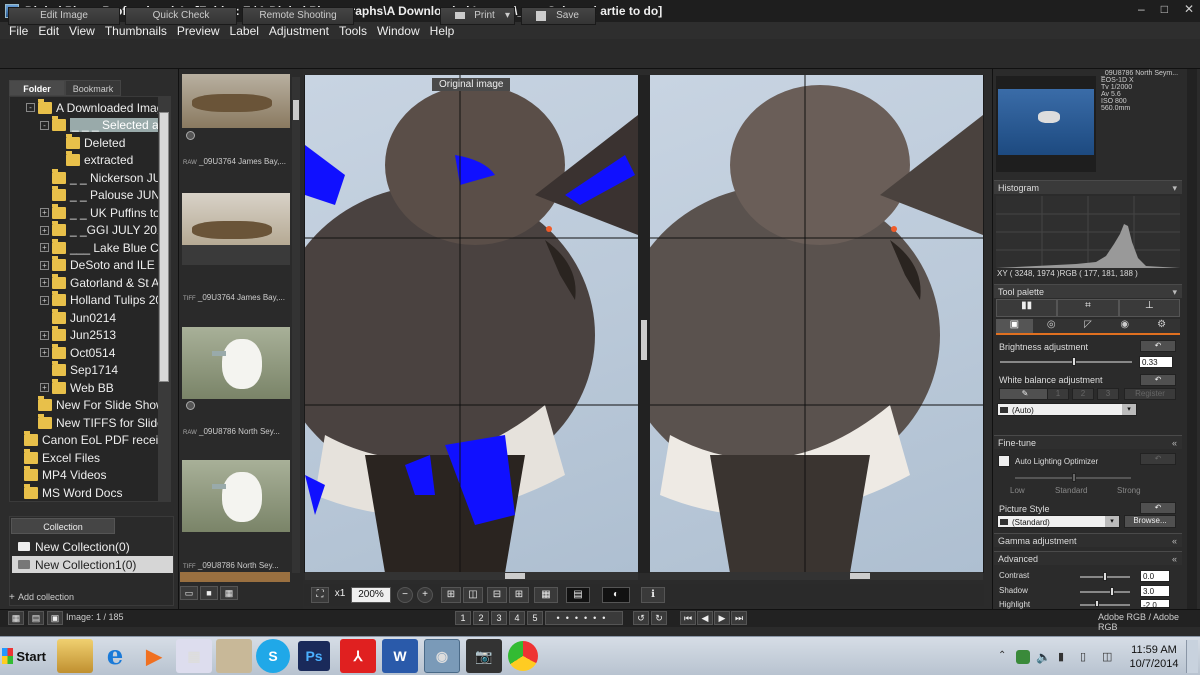 The width and height of the screenshot is (1200, 675). I want to click on menu-help: Help, so click(442, 31).